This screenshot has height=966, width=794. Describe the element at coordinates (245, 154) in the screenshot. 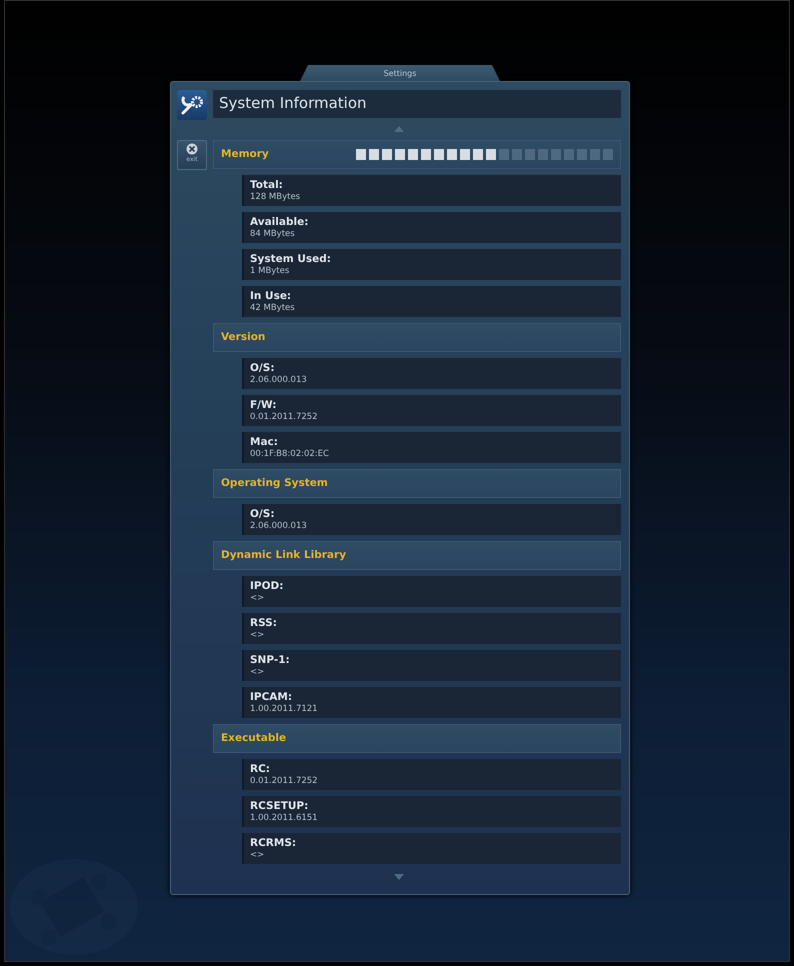

I see `section-title: Memory` at that location.